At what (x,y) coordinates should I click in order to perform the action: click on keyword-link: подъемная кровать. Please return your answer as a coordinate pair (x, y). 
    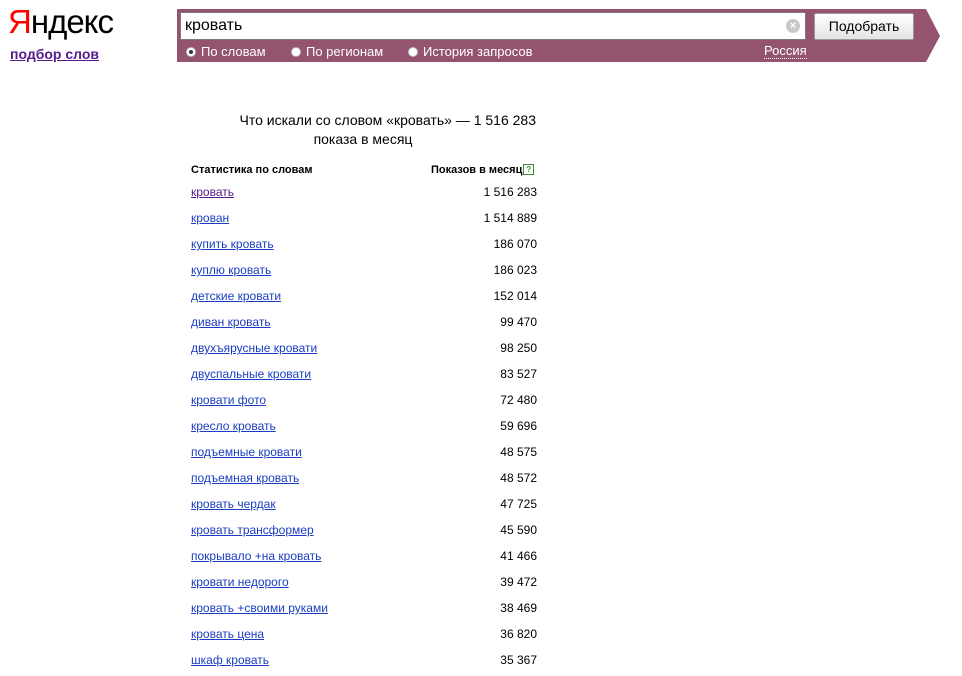
    Looking at the image, I should click on (245, 478).